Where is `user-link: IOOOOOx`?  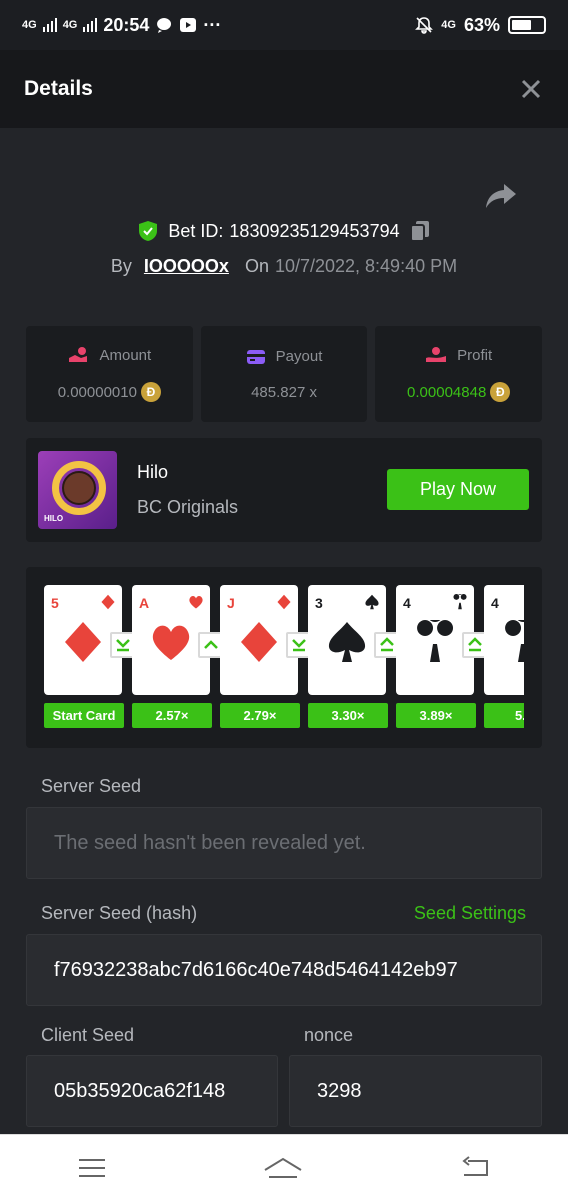
user-link: IOOOOOx is located at coordinates (186, 266).